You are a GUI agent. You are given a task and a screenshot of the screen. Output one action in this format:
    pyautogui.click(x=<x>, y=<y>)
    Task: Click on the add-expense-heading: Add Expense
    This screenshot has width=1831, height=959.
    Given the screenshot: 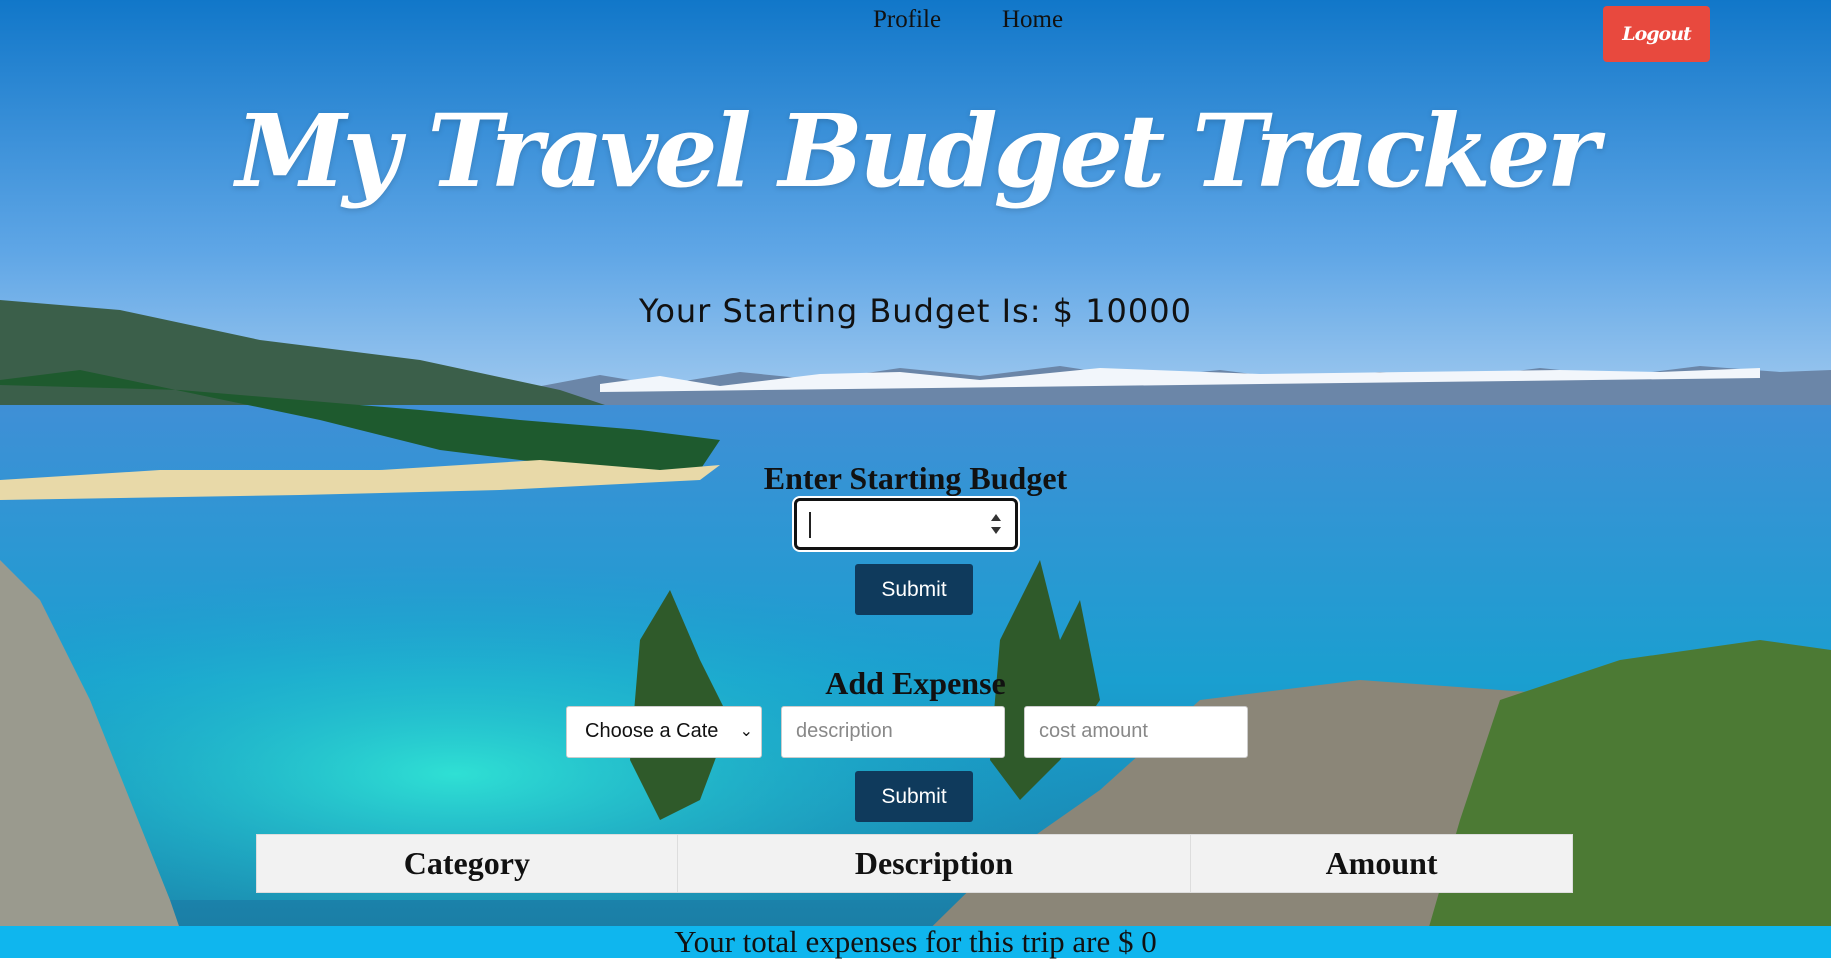 What is the action you would take?
    pyautogui.click(x=915, y=683)
    